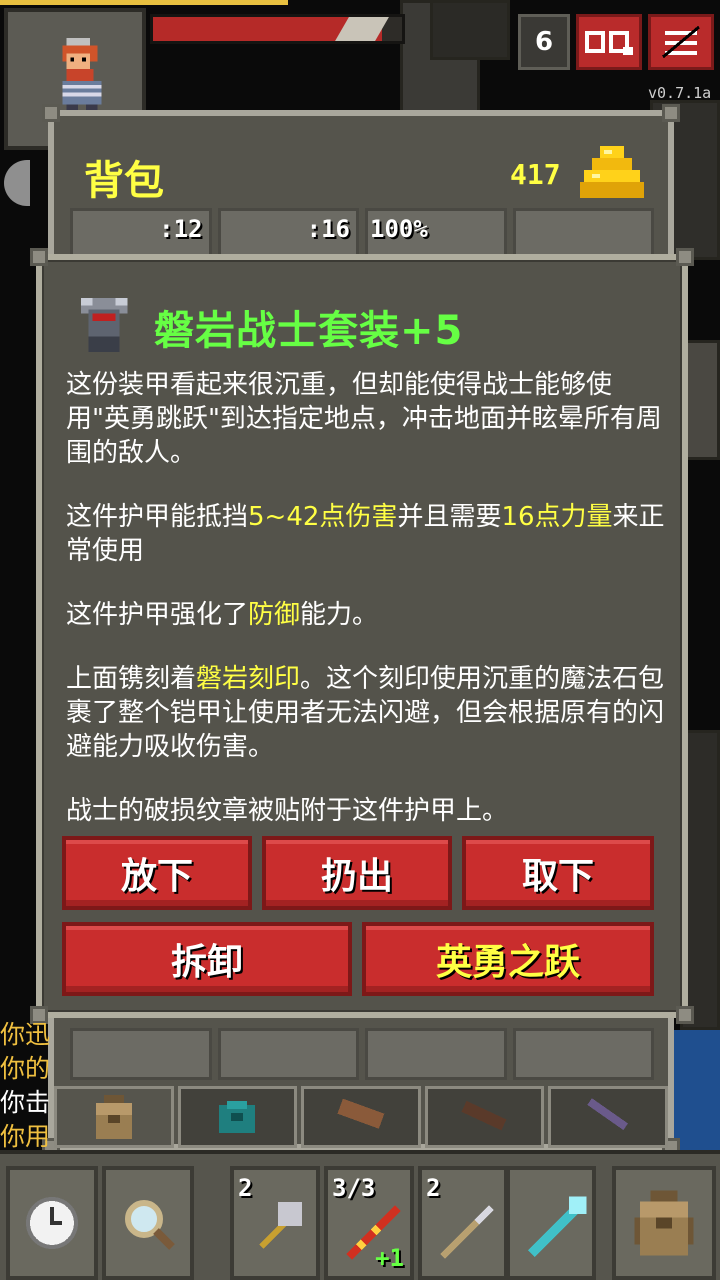 The height and width of the screenshot is (1280, 720). Describe the element at coordinates (544, 42) in the screenshot. I see `dungeon-depth-badge: 6` at that location.